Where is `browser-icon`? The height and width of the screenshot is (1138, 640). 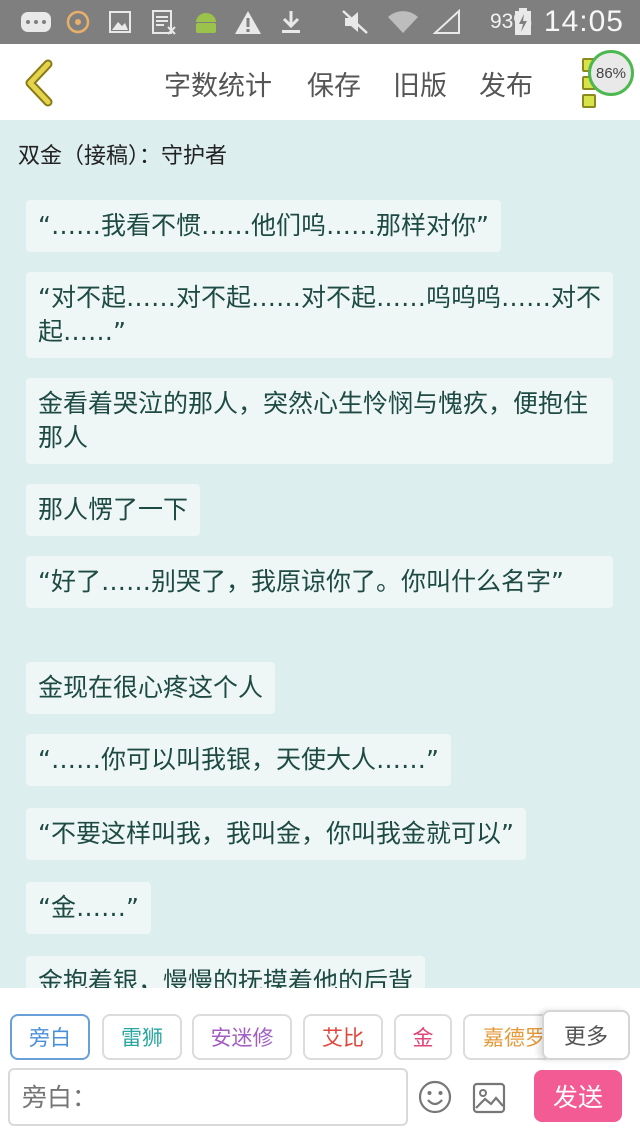
browser-icon is located at coordinates (78, 22).